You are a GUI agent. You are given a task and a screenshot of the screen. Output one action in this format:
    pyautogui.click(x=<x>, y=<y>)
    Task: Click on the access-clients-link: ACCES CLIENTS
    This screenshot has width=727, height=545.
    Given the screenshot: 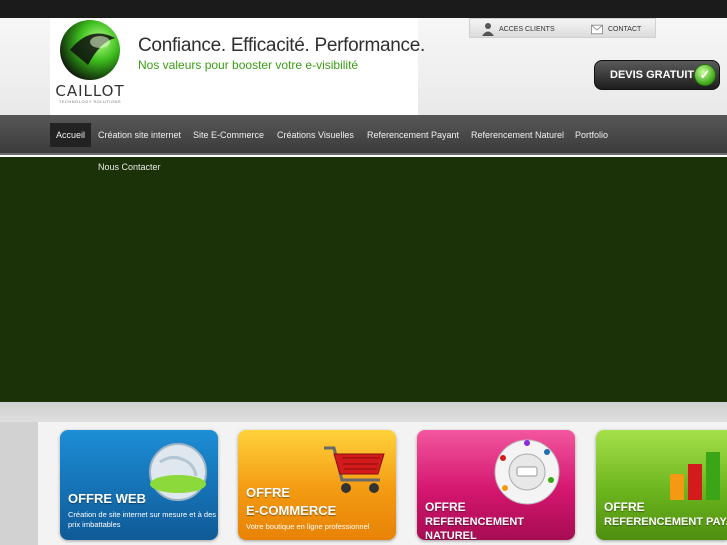 What is the action you would take?
    pyautogui.click(x=518, y=29)
    